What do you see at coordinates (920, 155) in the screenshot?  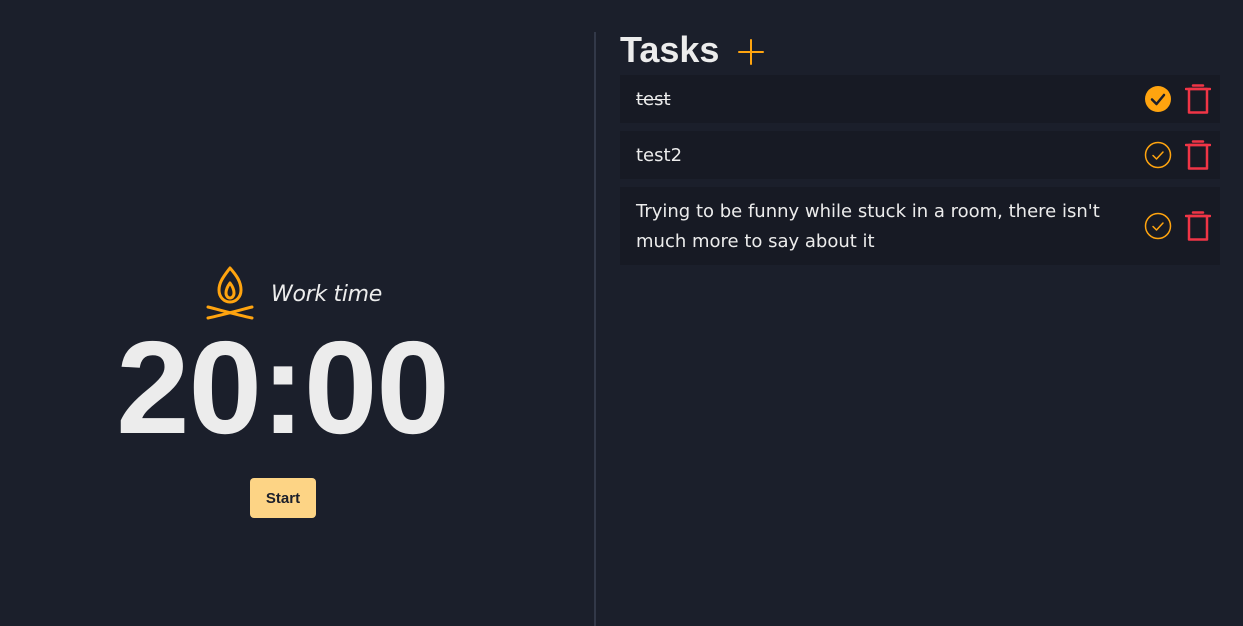 I see `task-item: test2` at bounding box center [920, 155].